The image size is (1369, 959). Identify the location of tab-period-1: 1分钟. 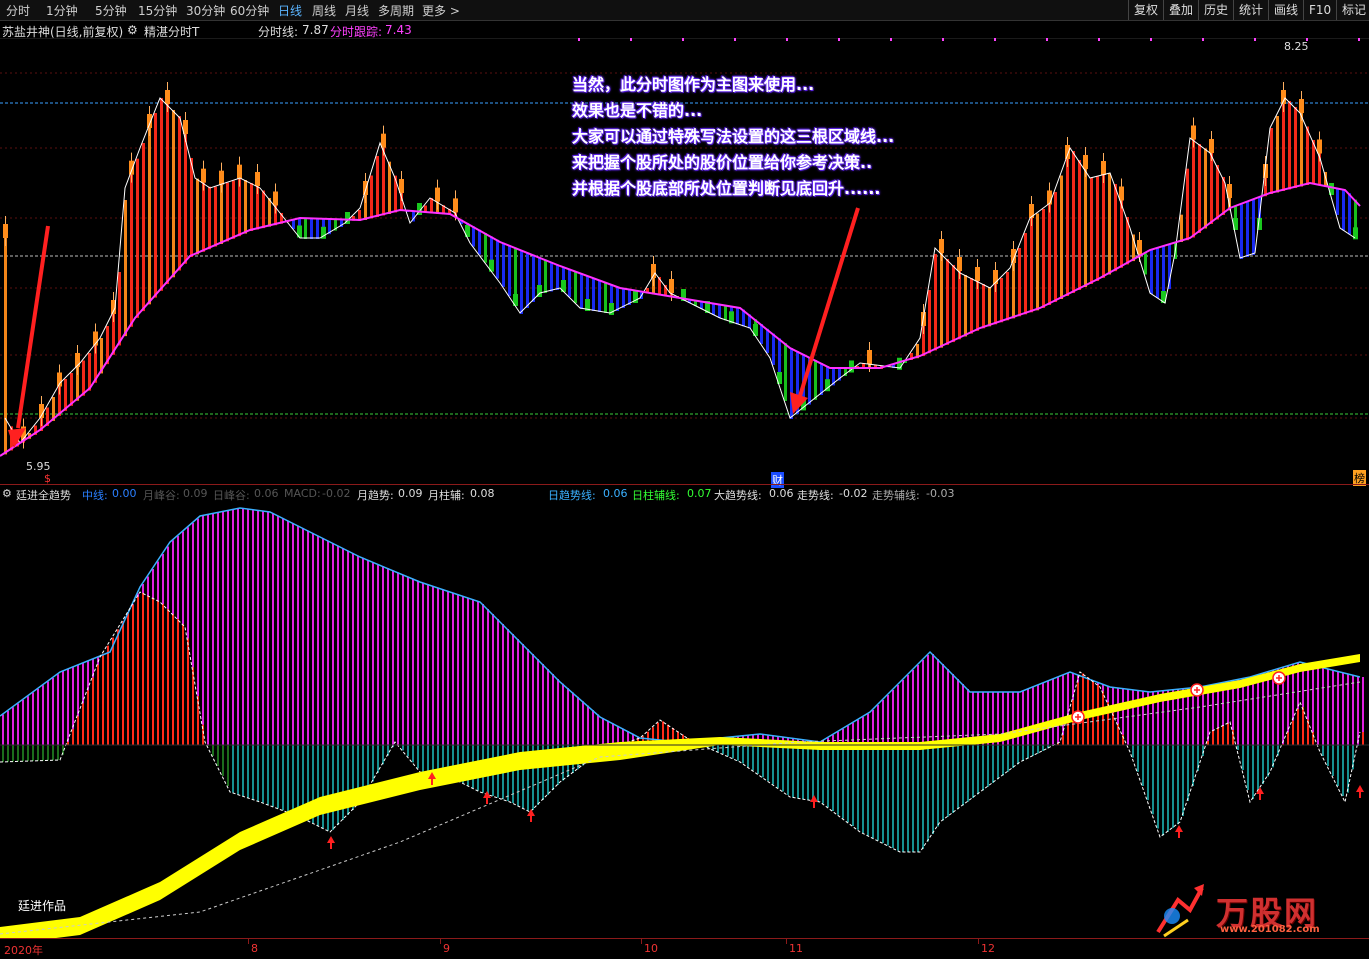
(62, 10).